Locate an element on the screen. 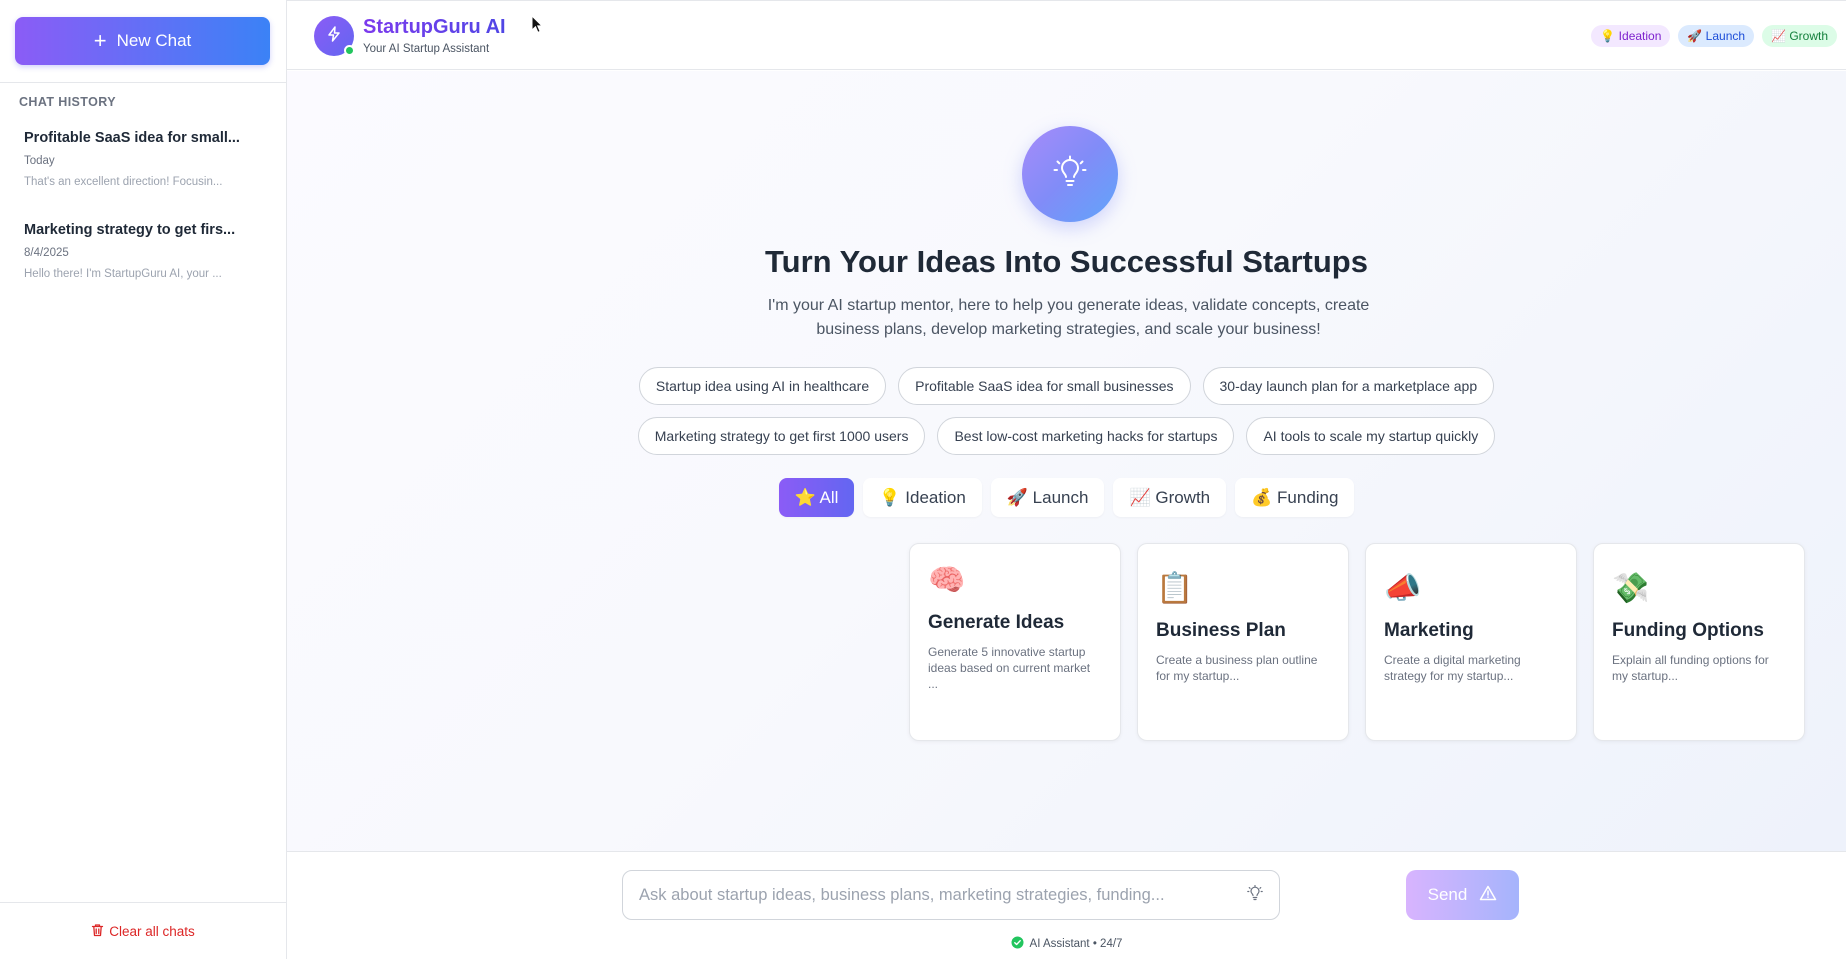  send-button: Send is located at coordinates (1462, 895).